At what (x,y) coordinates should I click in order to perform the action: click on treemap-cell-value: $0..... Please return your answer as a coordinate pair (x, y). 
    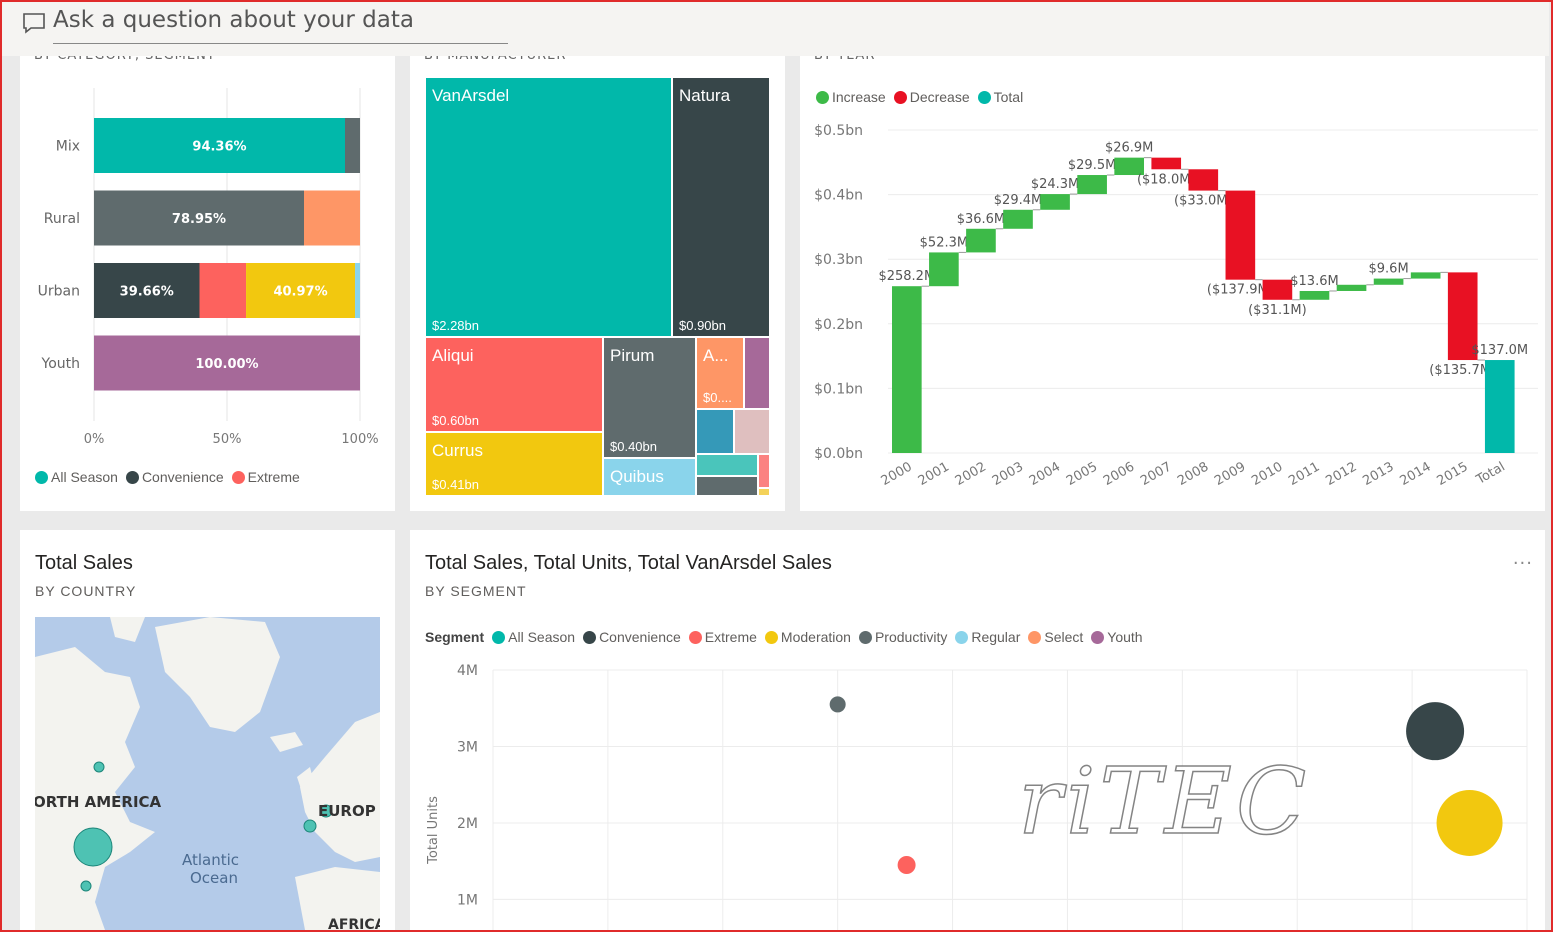
    Looking at the image, I should click on (717, 397).